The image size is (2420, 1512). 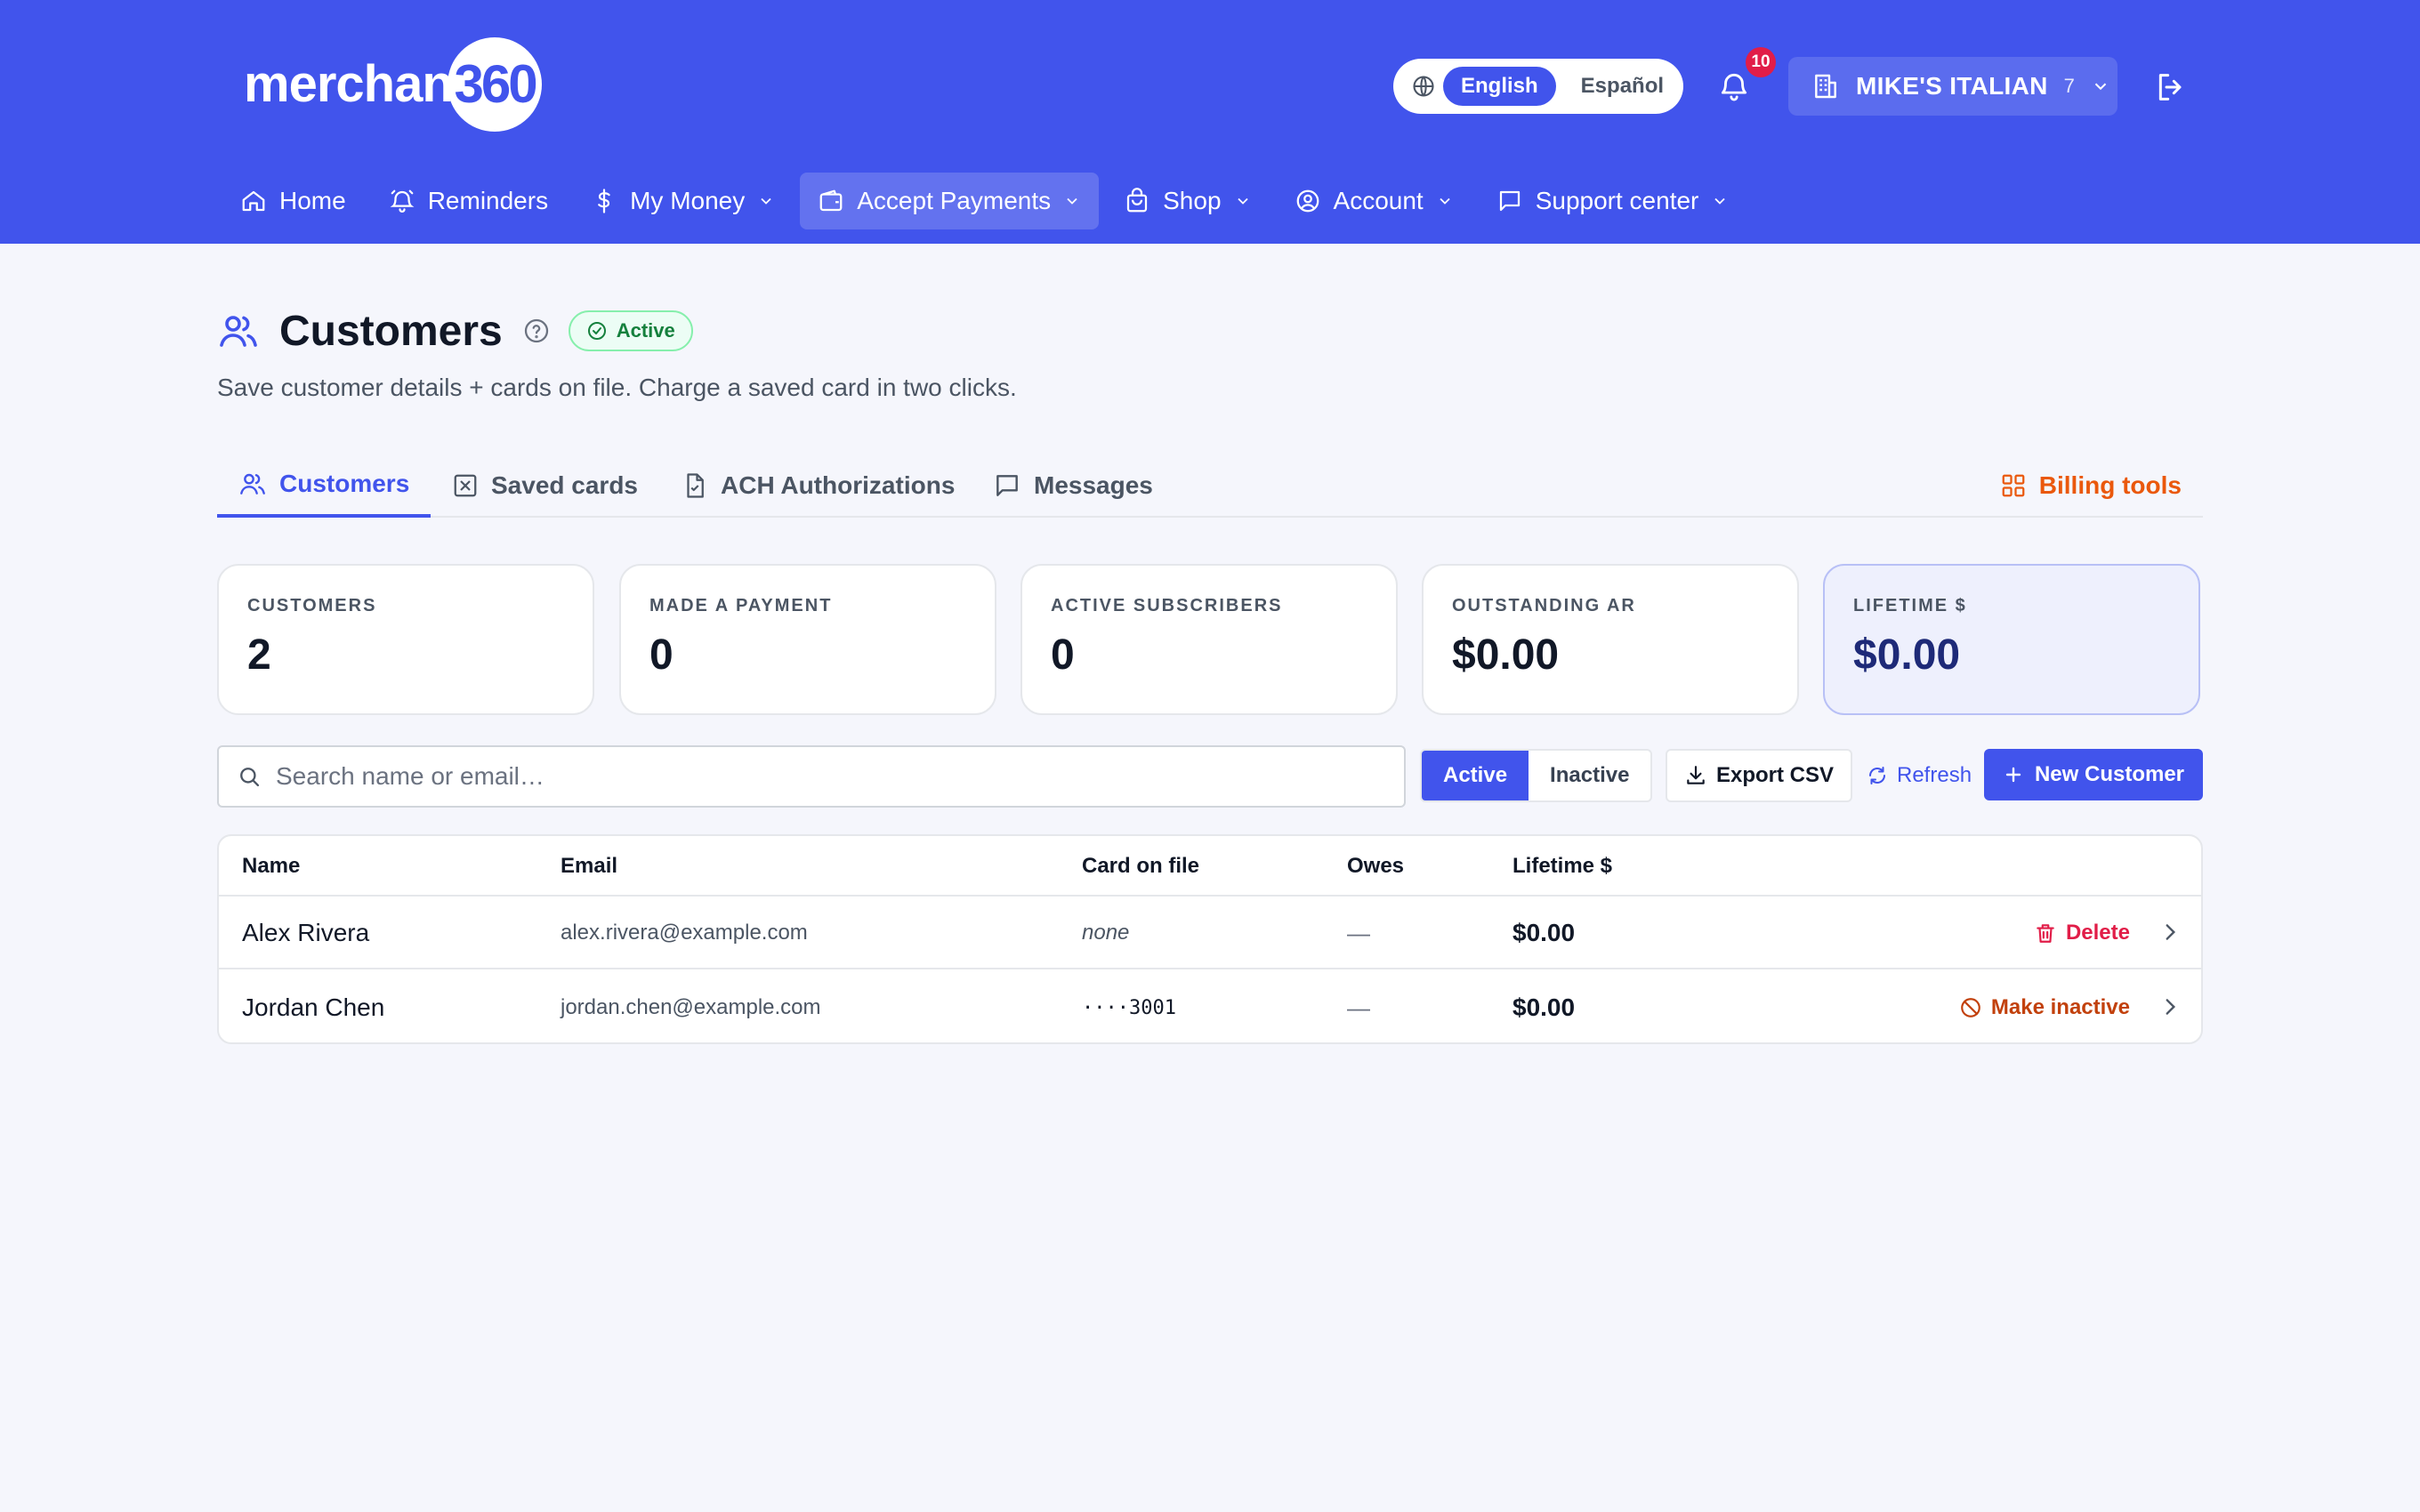 I want to click on customer-name: Alex Rivera, so click(x=305, y=933).